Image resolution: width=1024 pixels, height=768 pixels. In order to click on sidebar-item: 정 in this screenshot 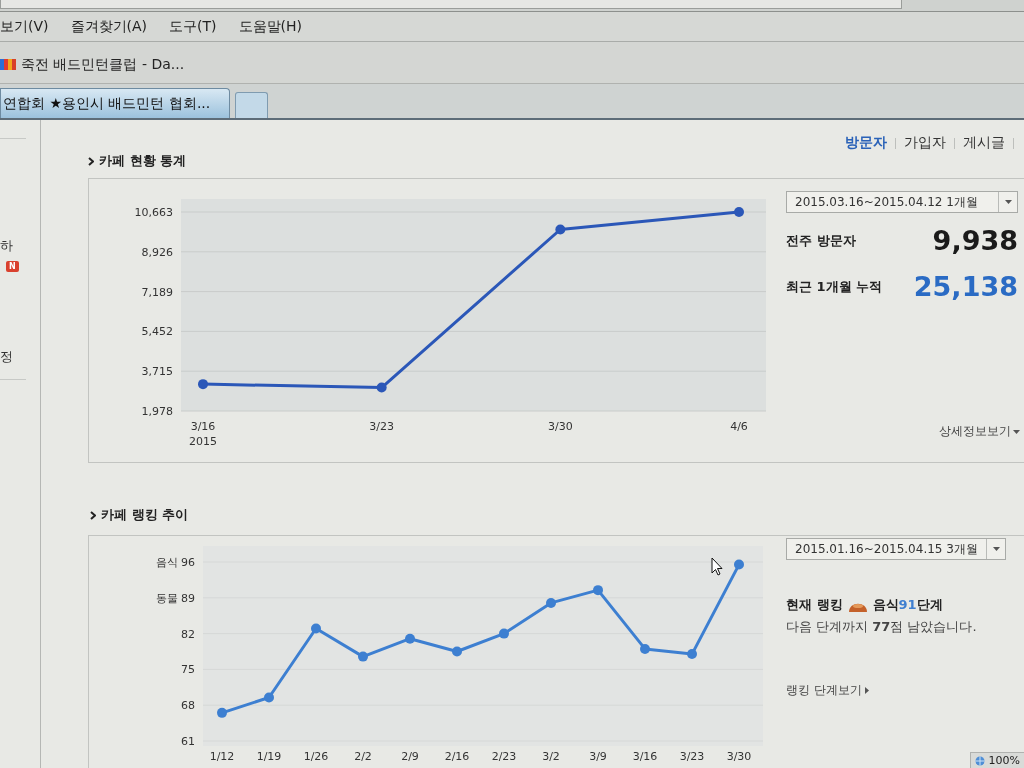, I will do `click(6, 357)`.